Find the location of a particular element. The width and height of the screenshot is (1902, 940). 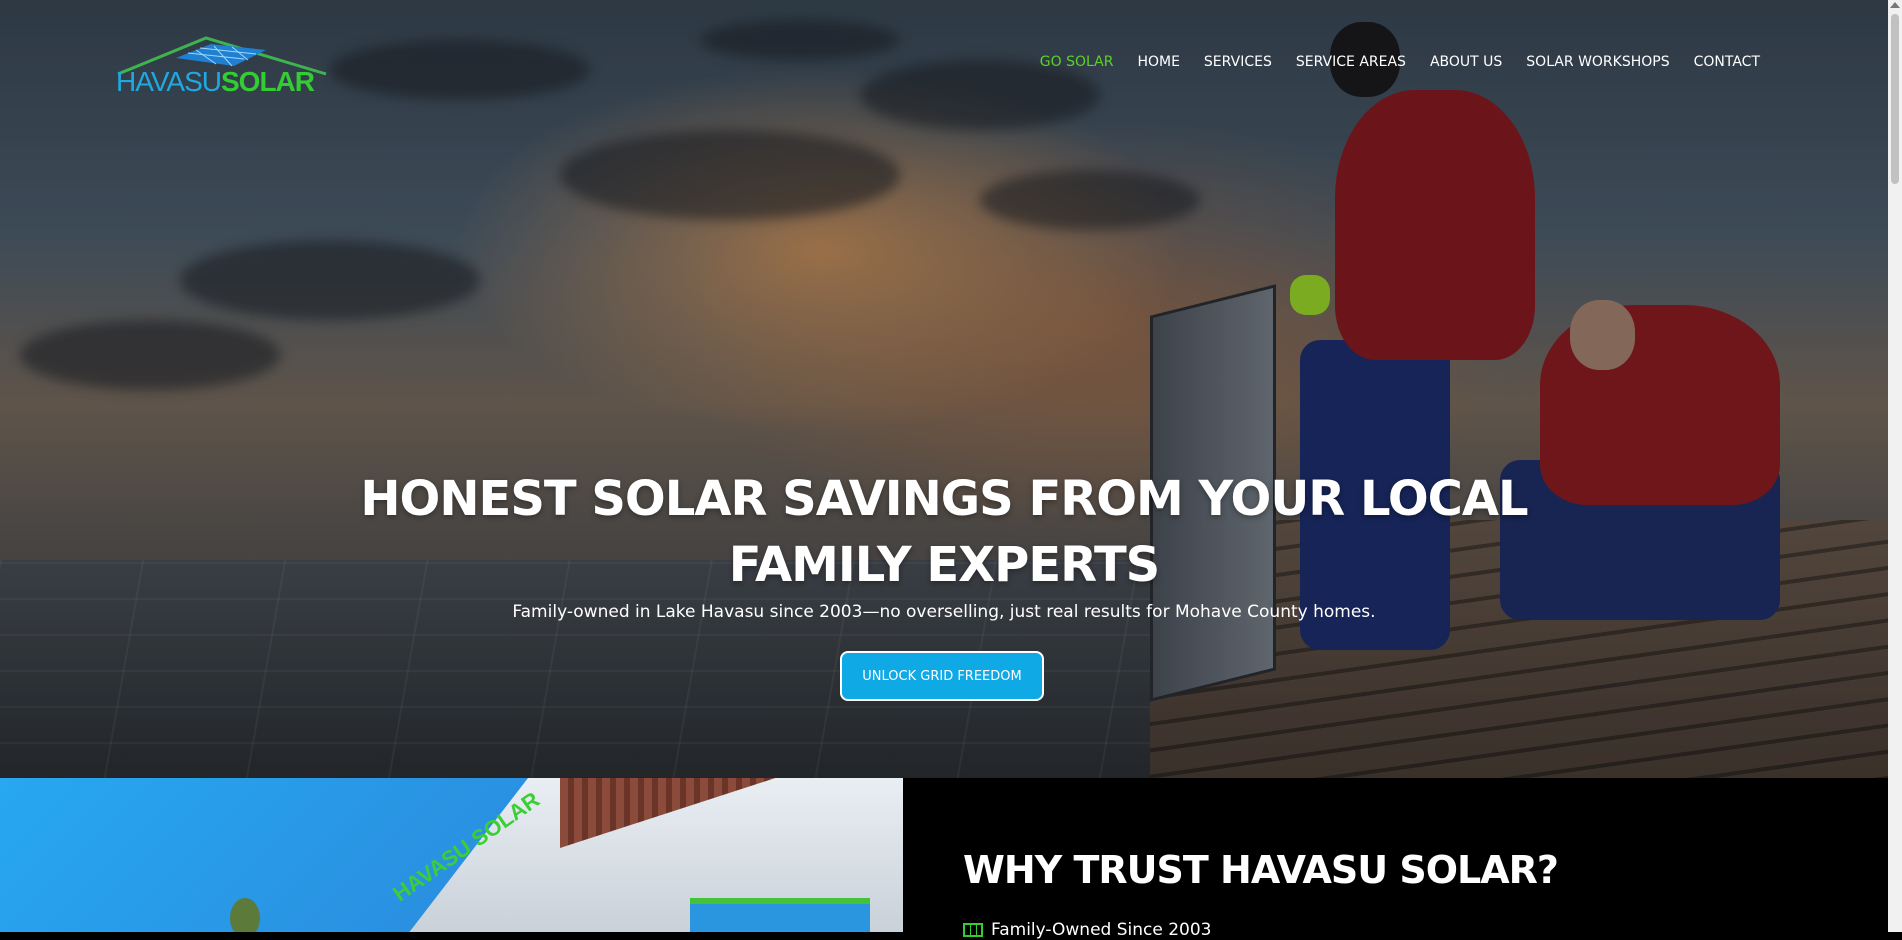

hero-title-line1: HONEST SOLAR SAVINGS FROM YOUR LOCAL is located at coordinates (944, 499).